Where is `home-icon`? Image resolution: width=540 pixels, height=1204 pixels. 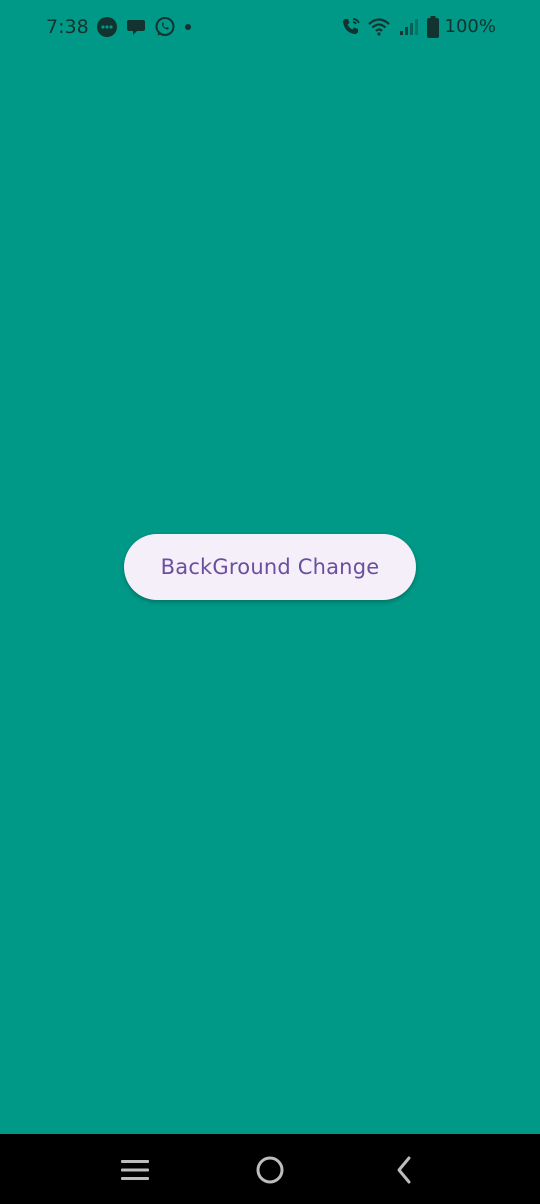 home-icon is located at coordinates (270, 1170).